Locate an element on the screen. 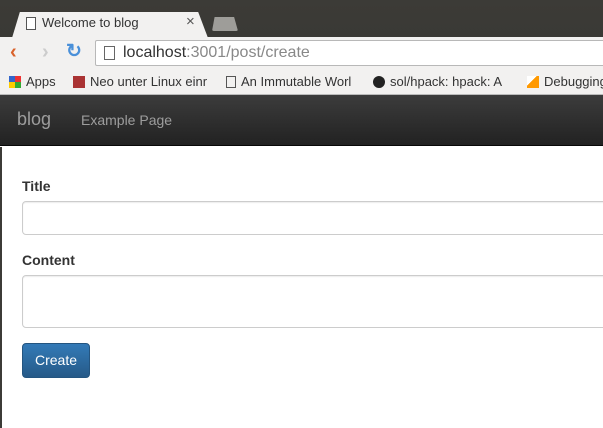 The width and height of the screenshot is (603, 428). bookmark-apps: Apps is located at coordinates (32, 81).